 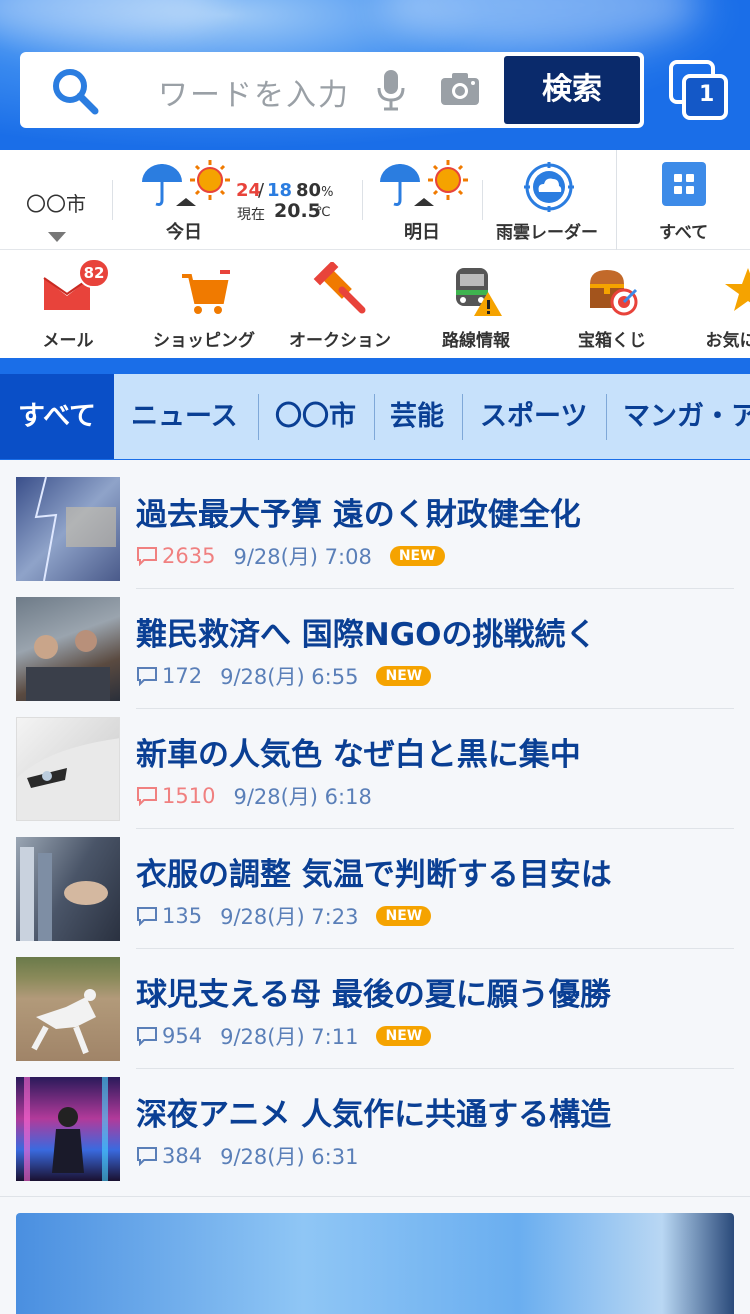 I want to click on service-label: ショッピング, so click(x=204, y=341).